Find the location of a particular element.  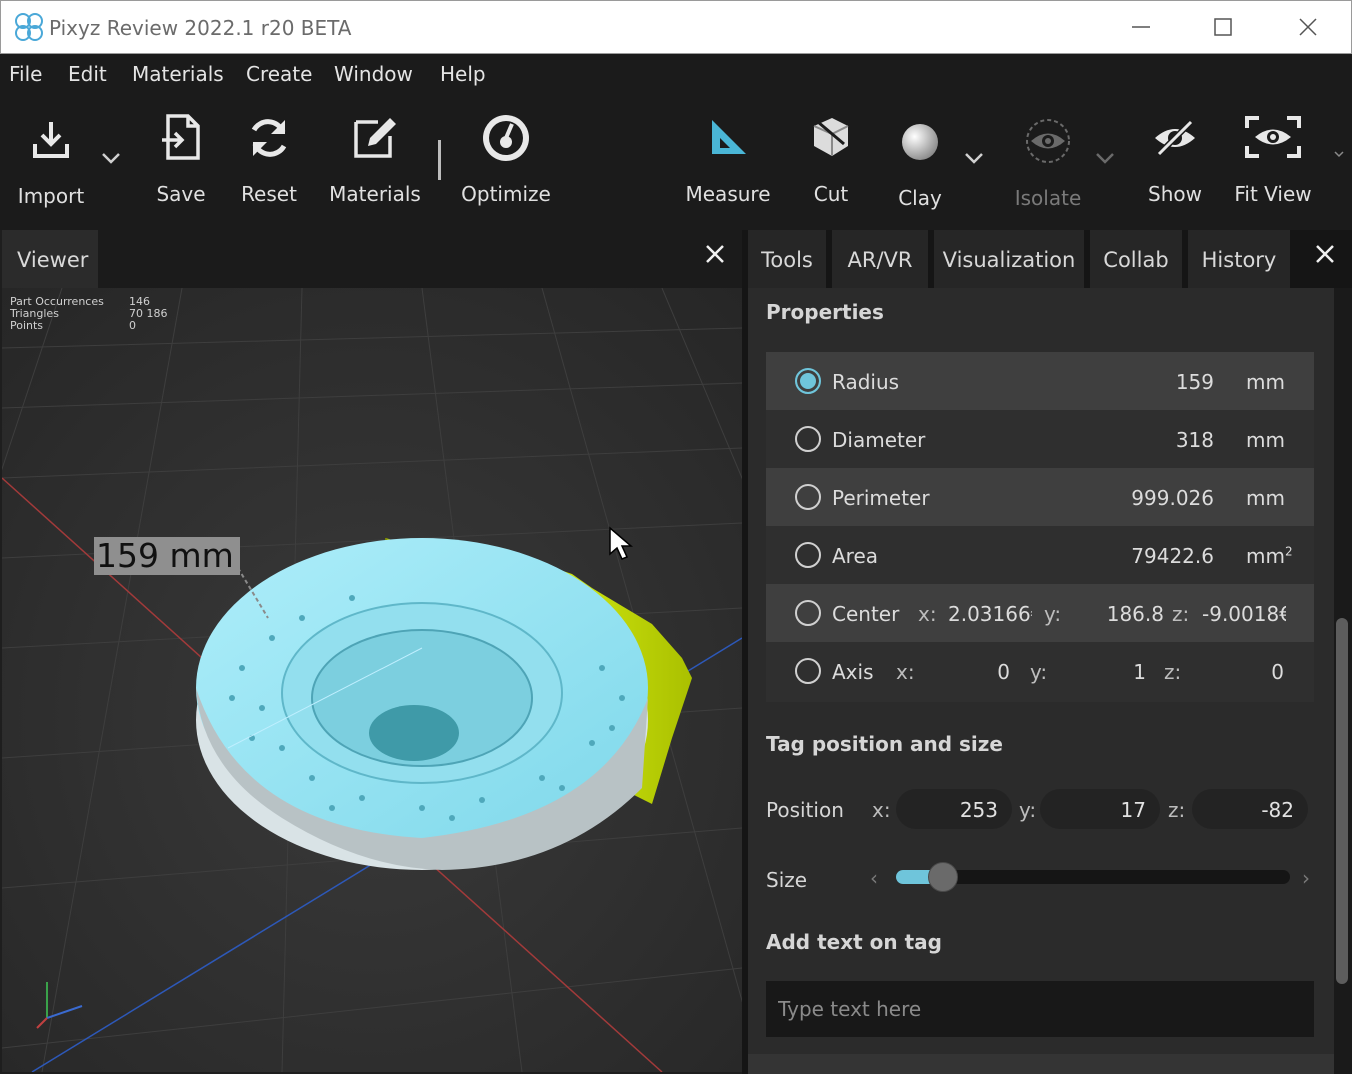

property-row-radius: Radius 159 mm is located at coordinates (1040, 381).